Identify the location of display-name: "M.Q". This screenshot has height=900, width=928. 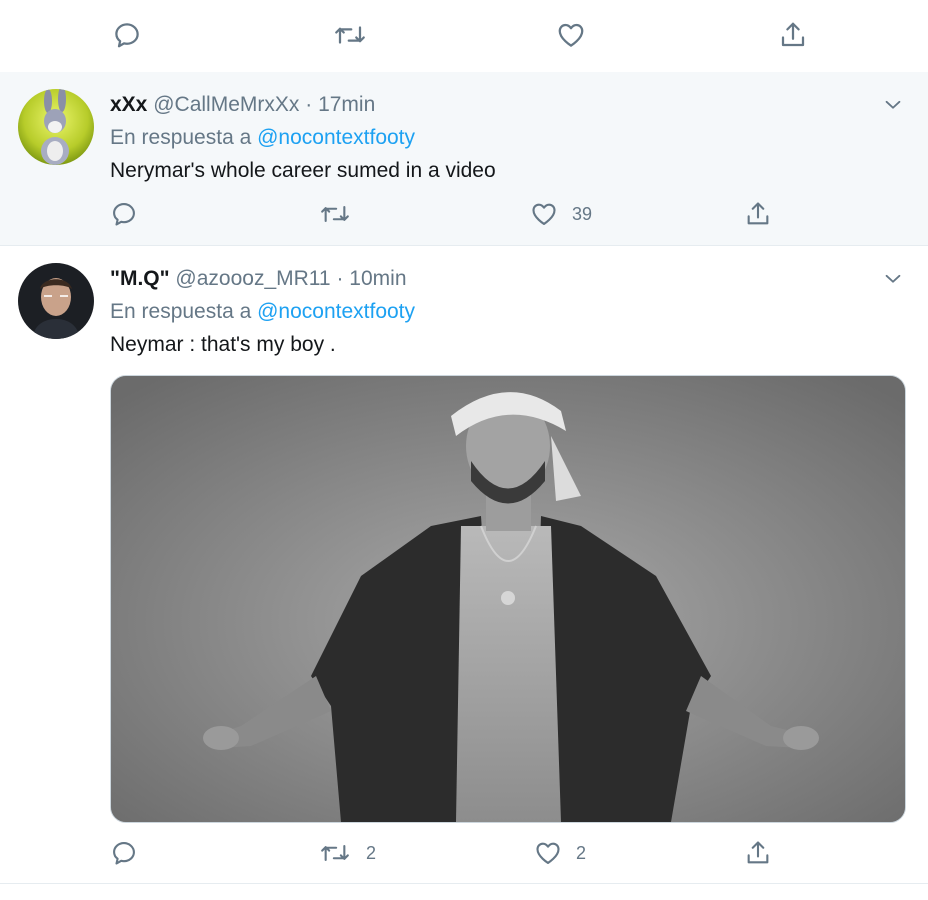
(140, 278).